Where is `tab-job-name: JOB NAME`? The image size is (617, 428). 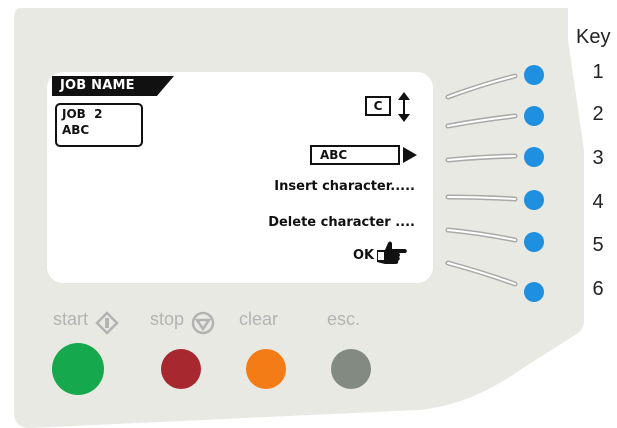 tab-job-name: JOB NAME is located at coordinates (113, 86).